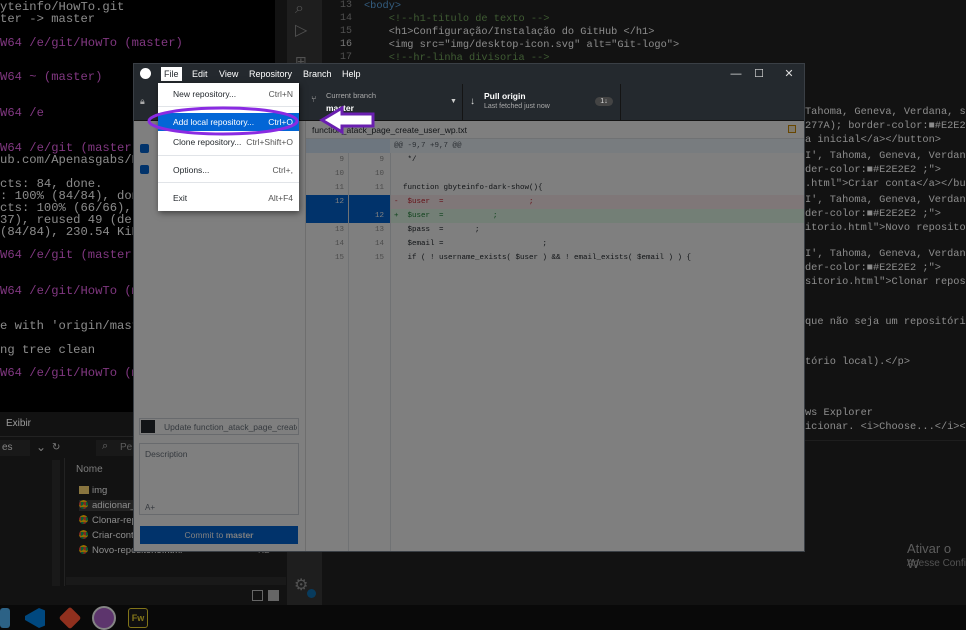  Describe the element at coordinates (270, 74) in the screenshot. I see `menu-repository: Repository` at that location.